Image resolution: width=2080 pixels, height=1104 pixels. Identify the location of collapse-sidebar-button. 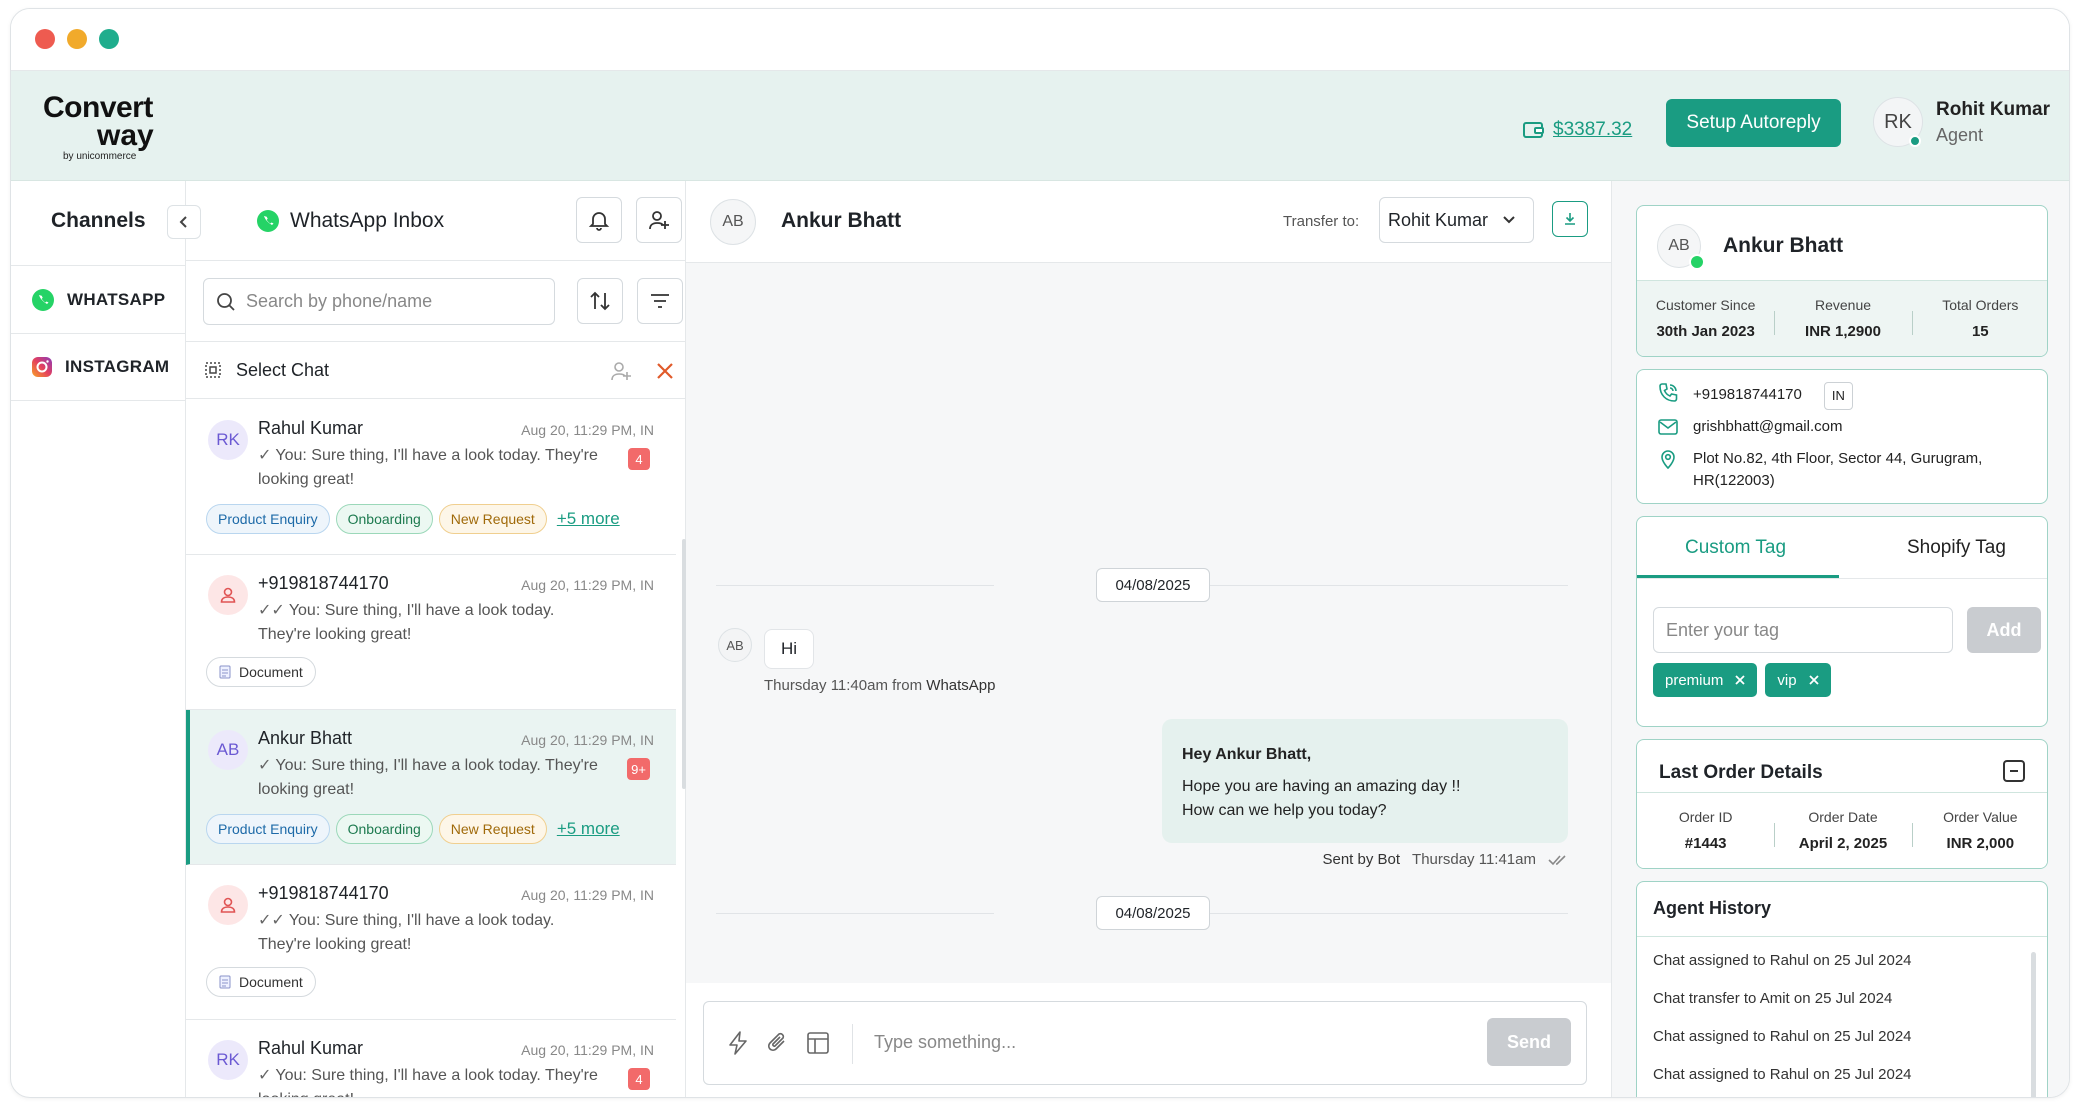
(184, 222).